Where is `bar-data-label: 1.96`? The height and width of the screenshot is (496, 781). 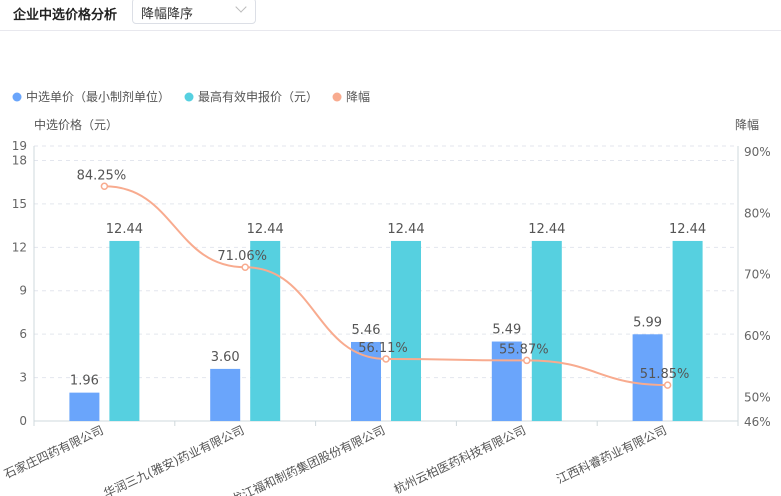
bar-data-label: 1.96 is located at coordinates (84, 381).